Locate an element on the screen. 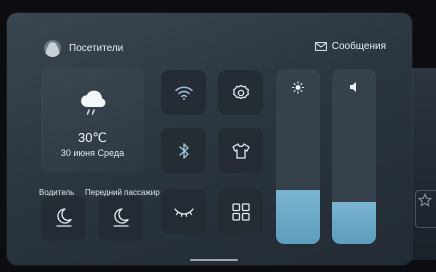 This screenshot has width=436, height=272. bluetooth-toggle is located at coordinates (183, 150).